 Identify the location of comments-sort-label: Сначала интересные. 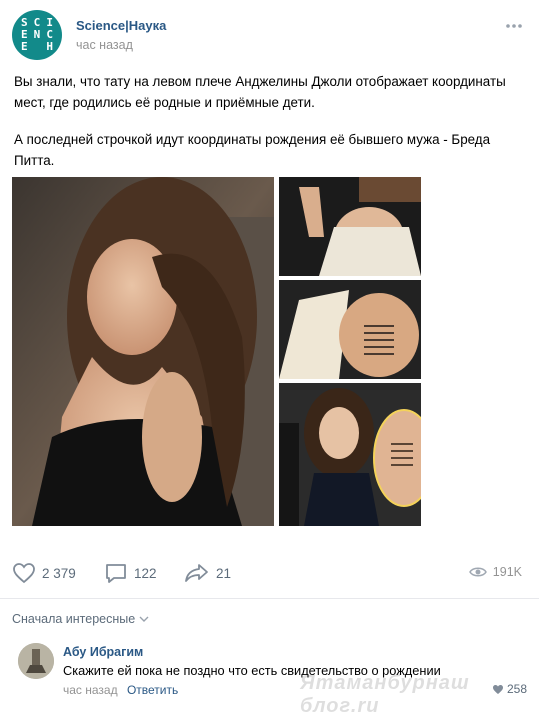
(74, 619).